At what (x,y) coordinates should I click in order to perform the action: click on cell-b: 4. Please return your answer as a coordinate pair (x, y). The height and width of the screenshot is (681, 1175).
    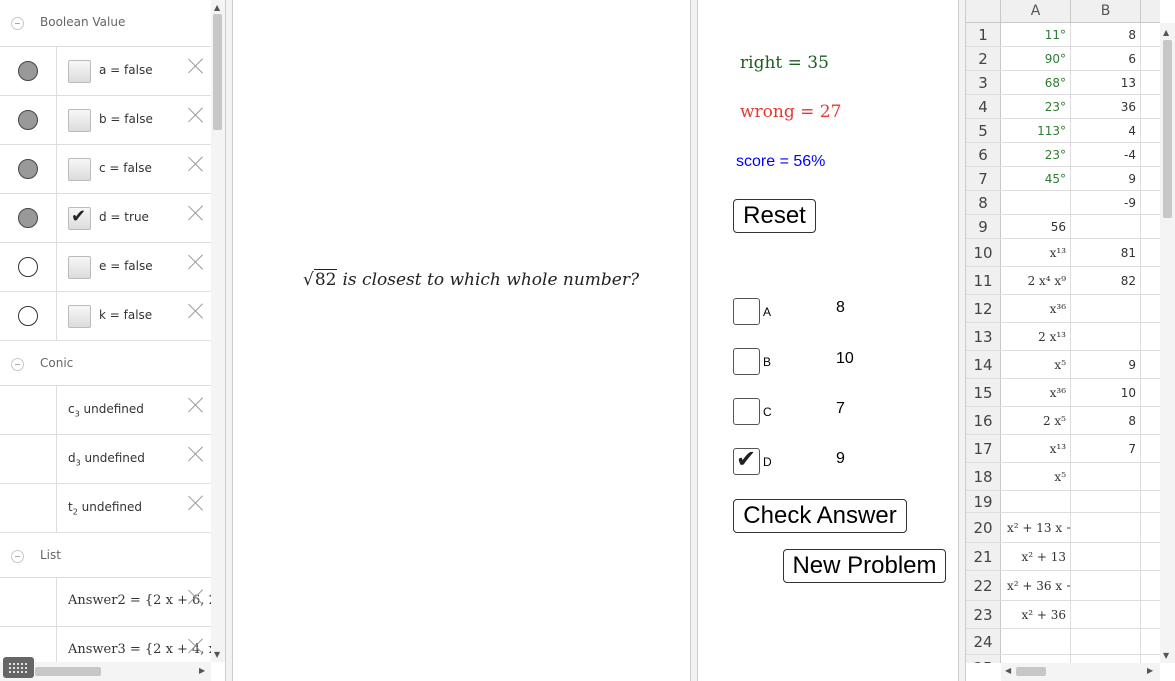
    Looking at the image, I should click on (1106, 130).